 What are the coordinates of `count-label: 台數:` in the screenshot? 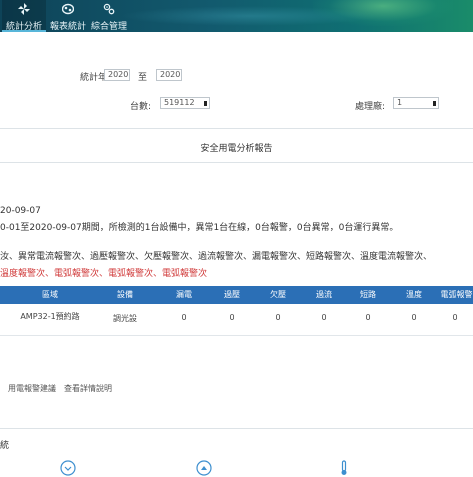 It's located at (141, 107).